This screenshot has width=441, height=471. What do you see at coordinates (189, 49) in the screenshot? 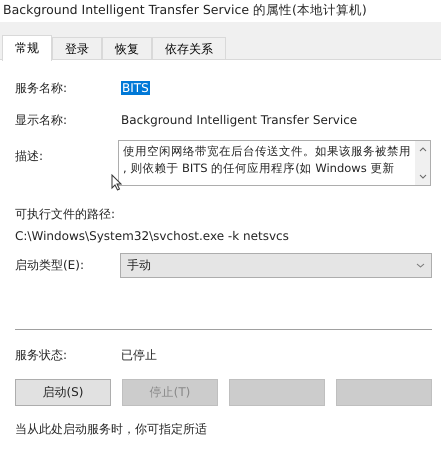
I see `tab: 依存关系` at bounding box center [189, 49].